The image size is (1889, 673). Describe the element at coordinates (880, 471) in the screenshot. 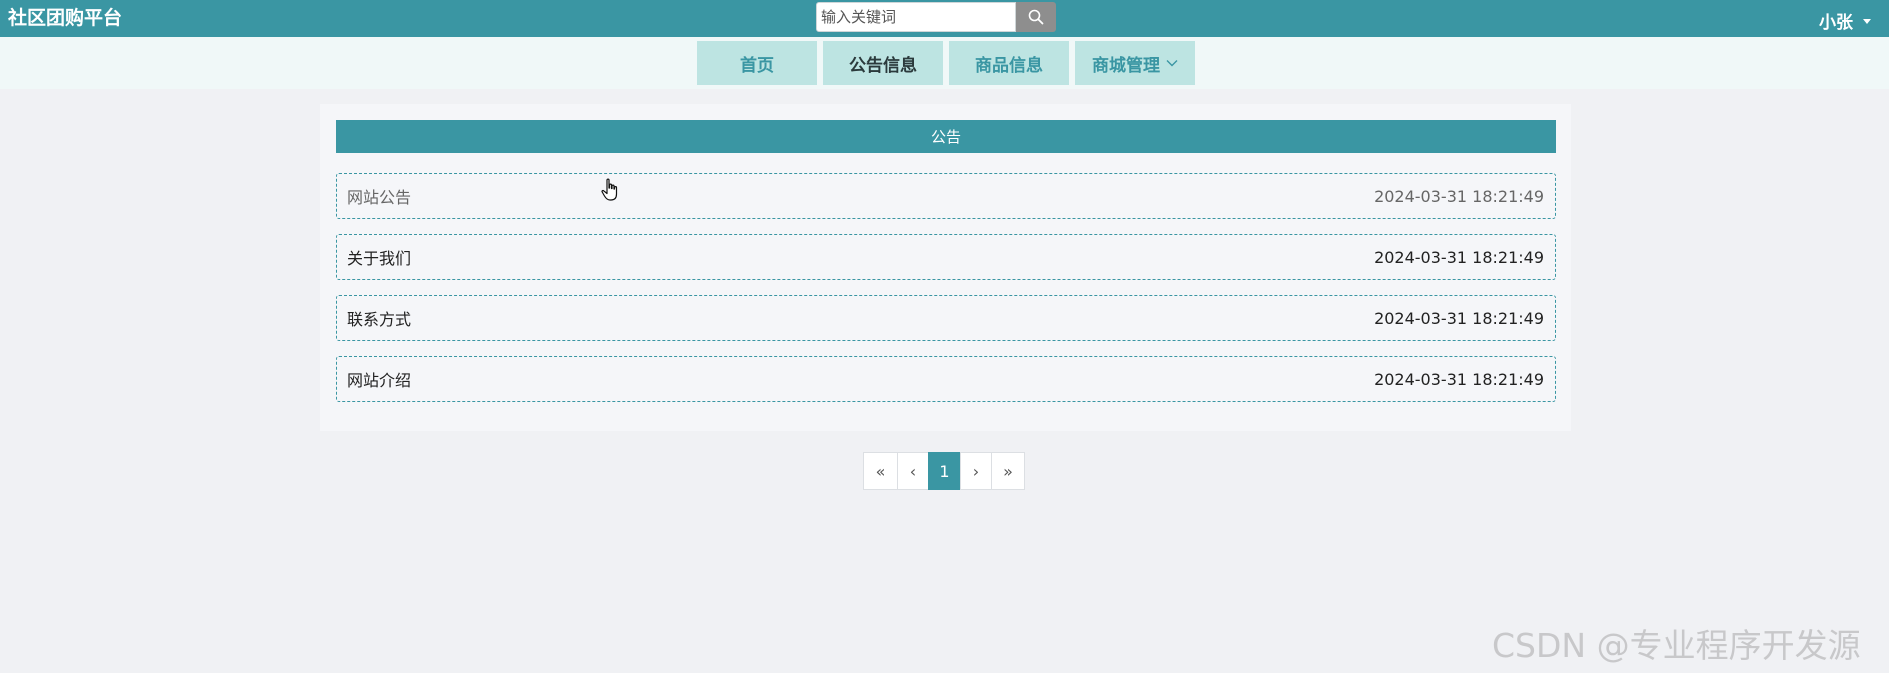

I see `page-first-button: «` at that location.